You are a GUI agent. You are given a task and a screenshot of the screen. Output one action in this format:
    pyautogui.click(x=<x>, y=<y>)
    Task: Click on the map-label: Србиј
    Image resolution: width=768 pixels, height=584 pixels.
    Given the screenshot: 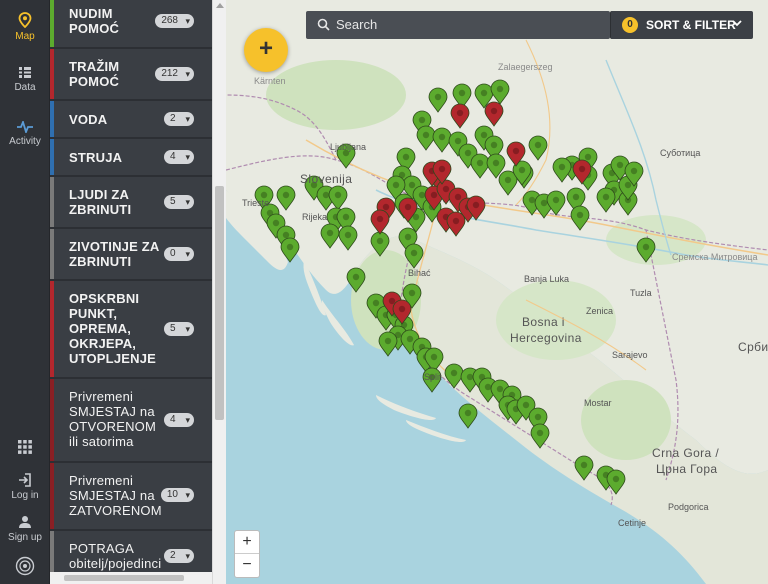 What is the action you would take?
    pyautogui.click(x=753, y=347)
    